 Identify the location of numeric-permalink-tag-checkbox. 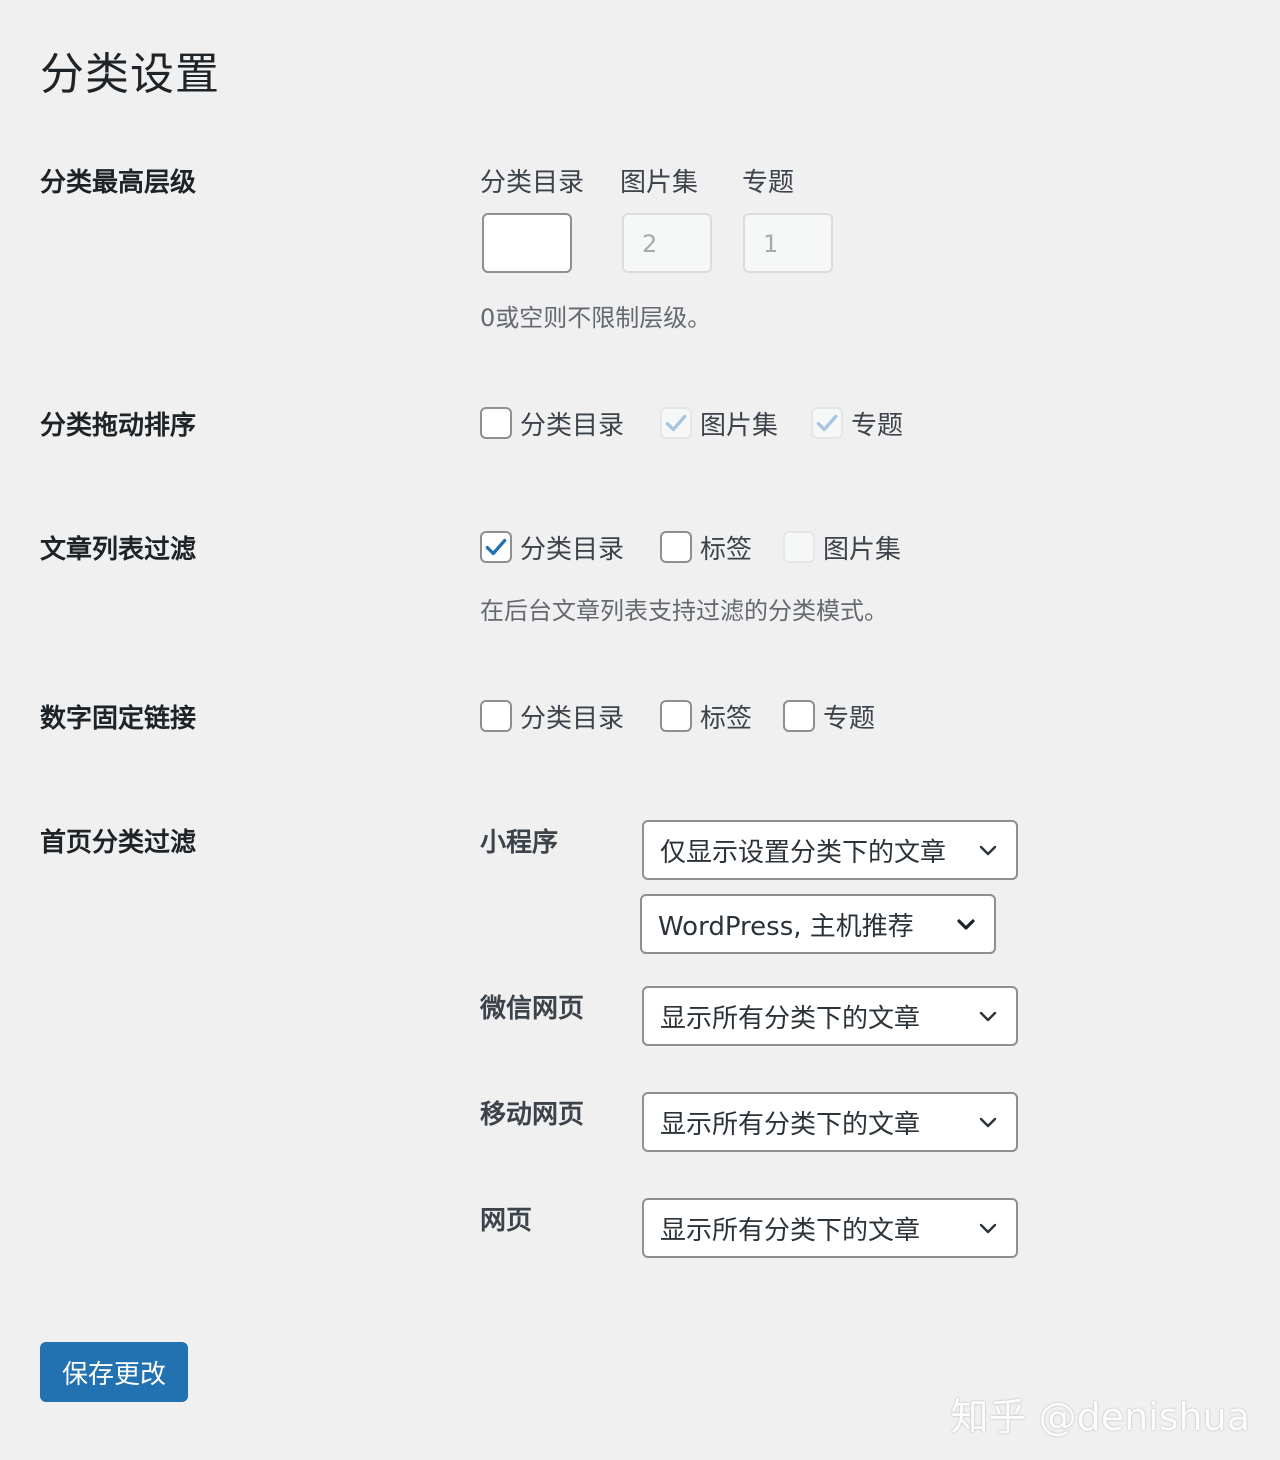
(676, 716).